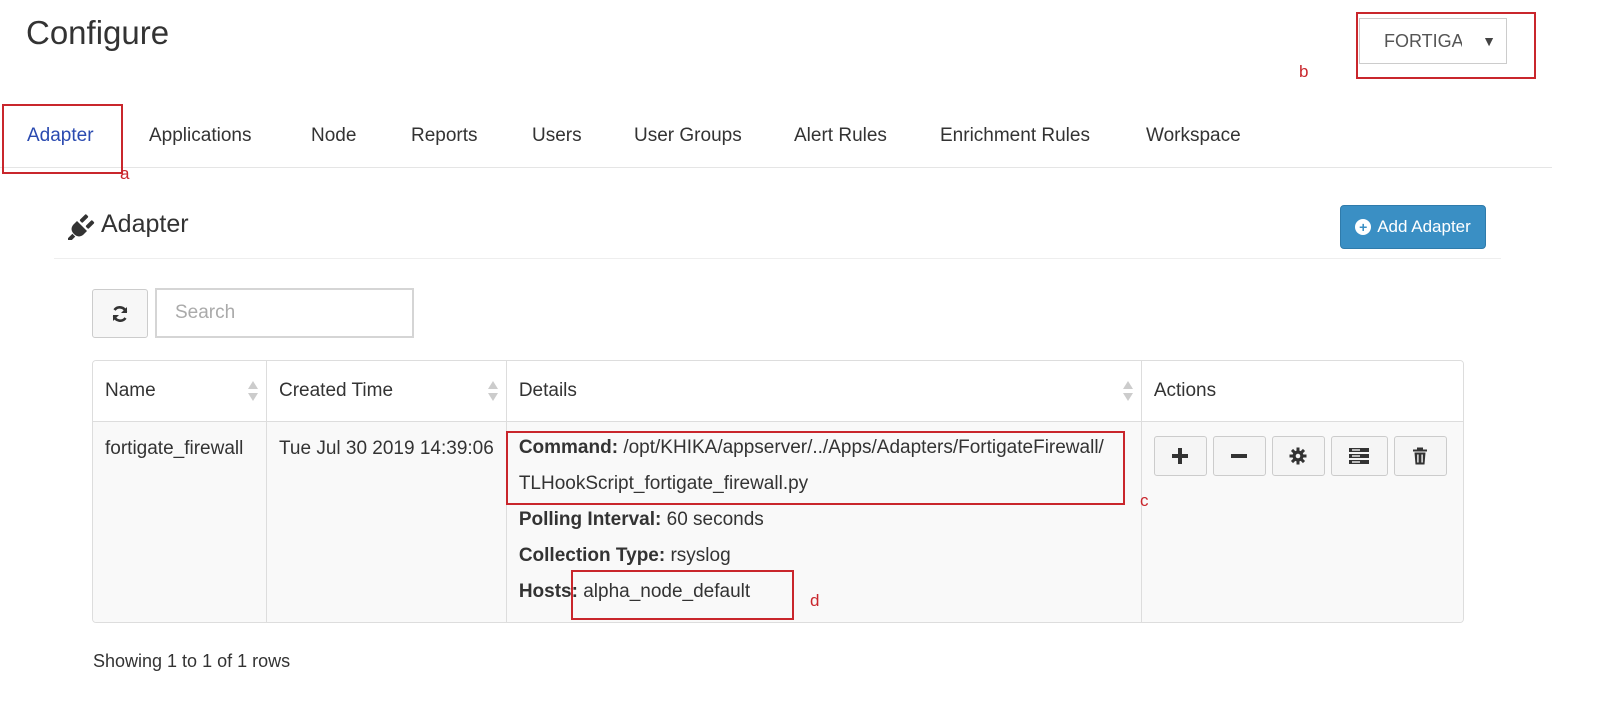  I want to click on detail-command-continued: TLHookScript_fortigate_firewall.py, so click(663, 483).